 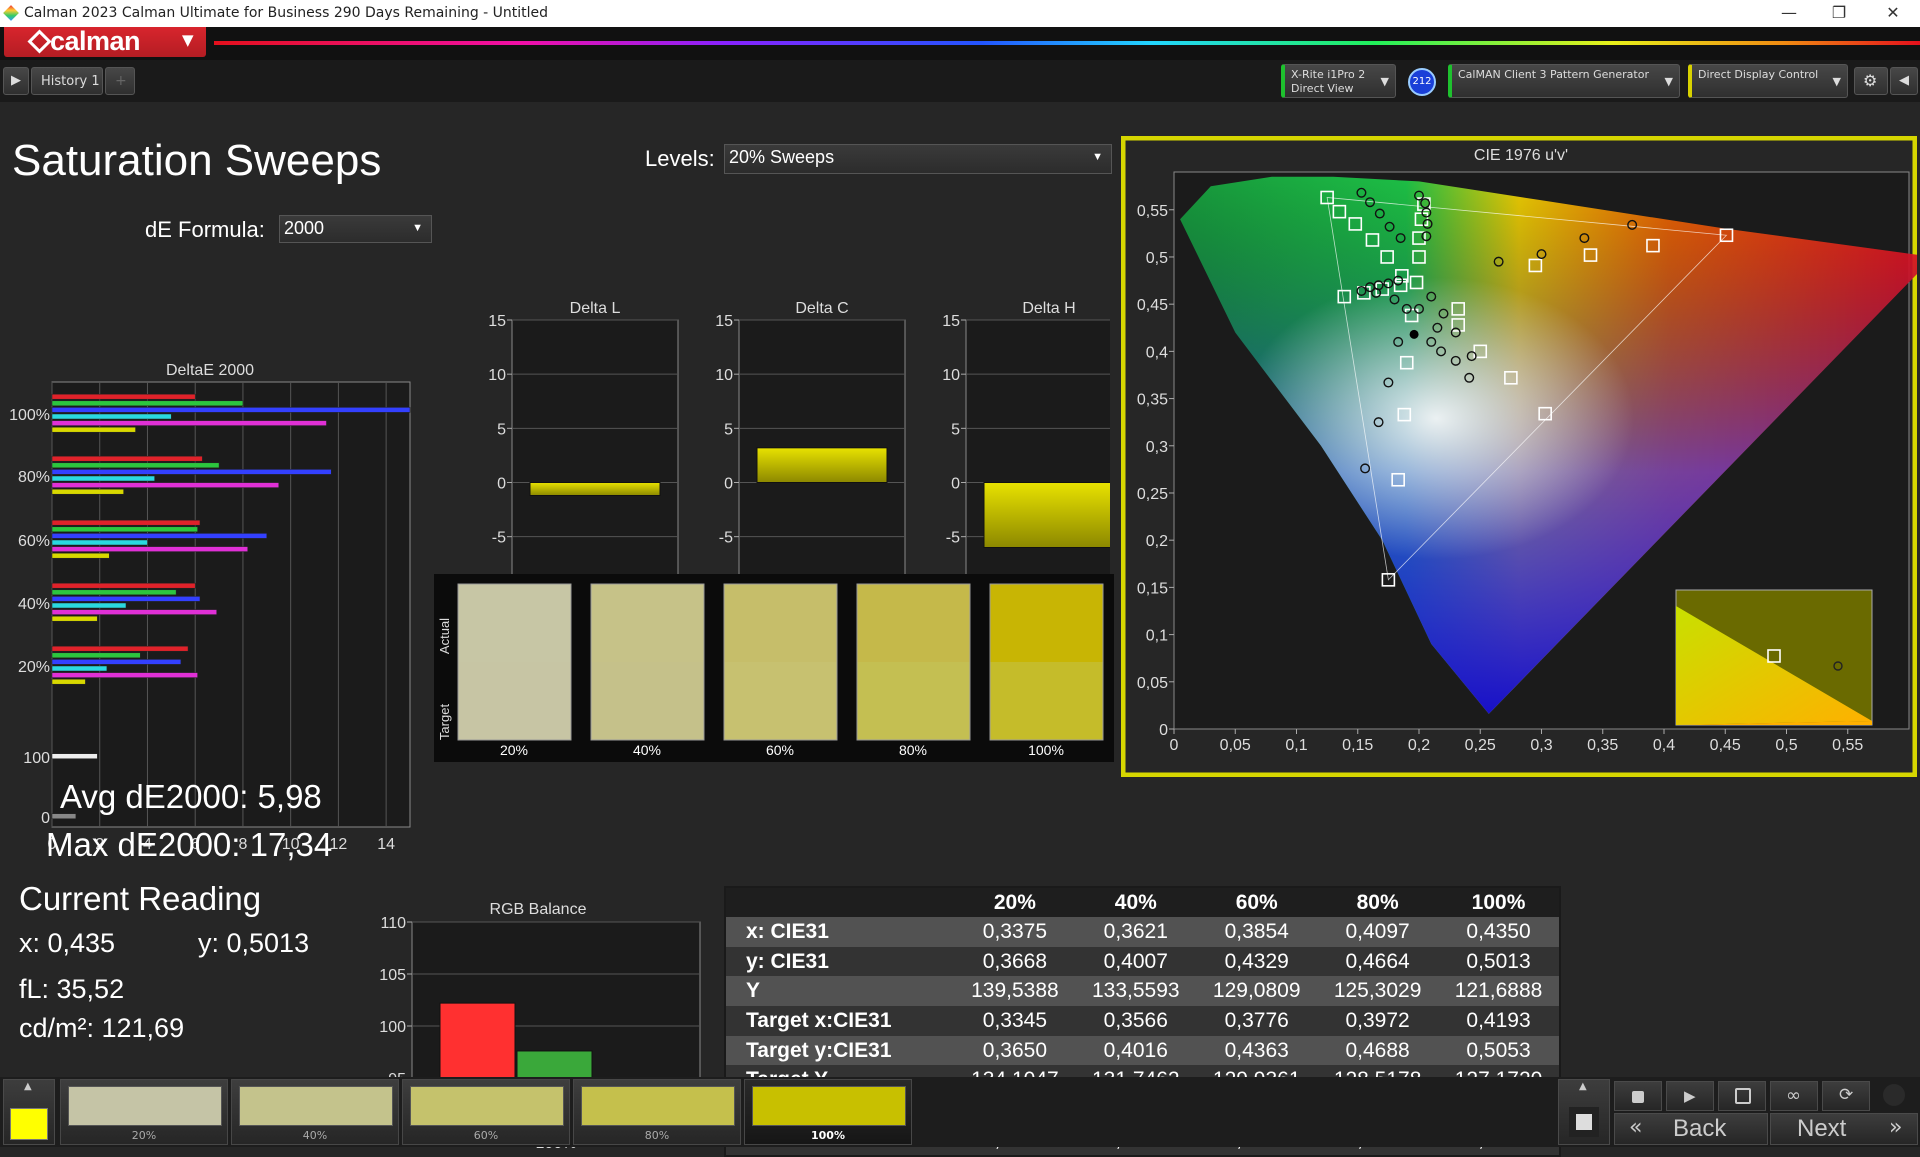 I want to click on de-formula-dropdown: 2000 ▼, so click(x=355, y=229).